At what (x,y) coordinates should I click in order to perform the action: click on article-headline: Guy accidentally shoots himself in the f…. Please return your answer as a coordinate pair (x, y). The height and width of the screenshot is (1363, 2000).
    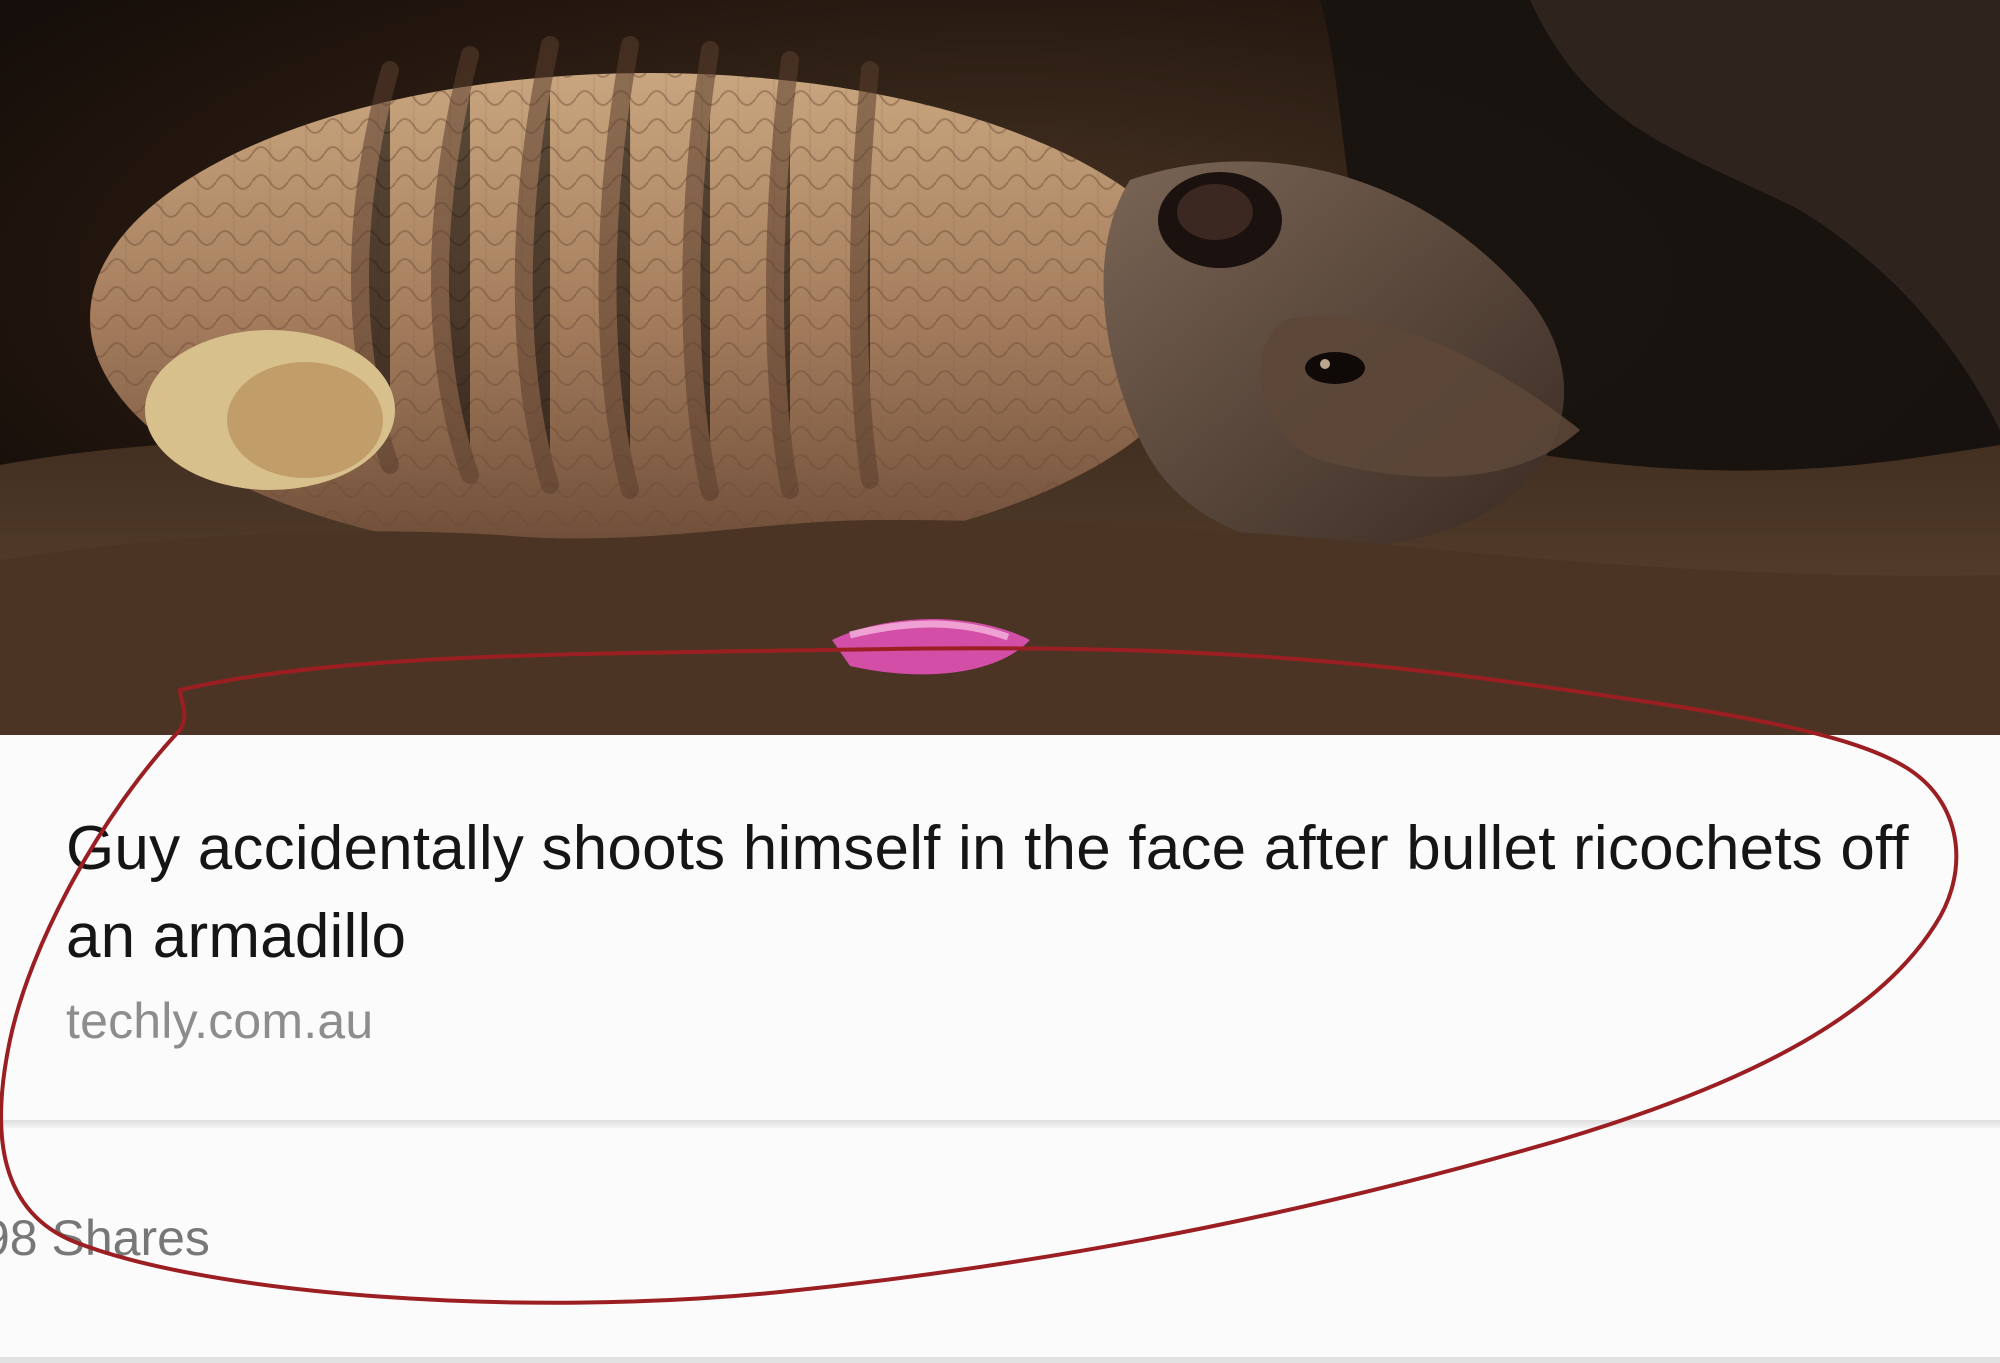
    Looking at the image, I should click on (1016, 893).